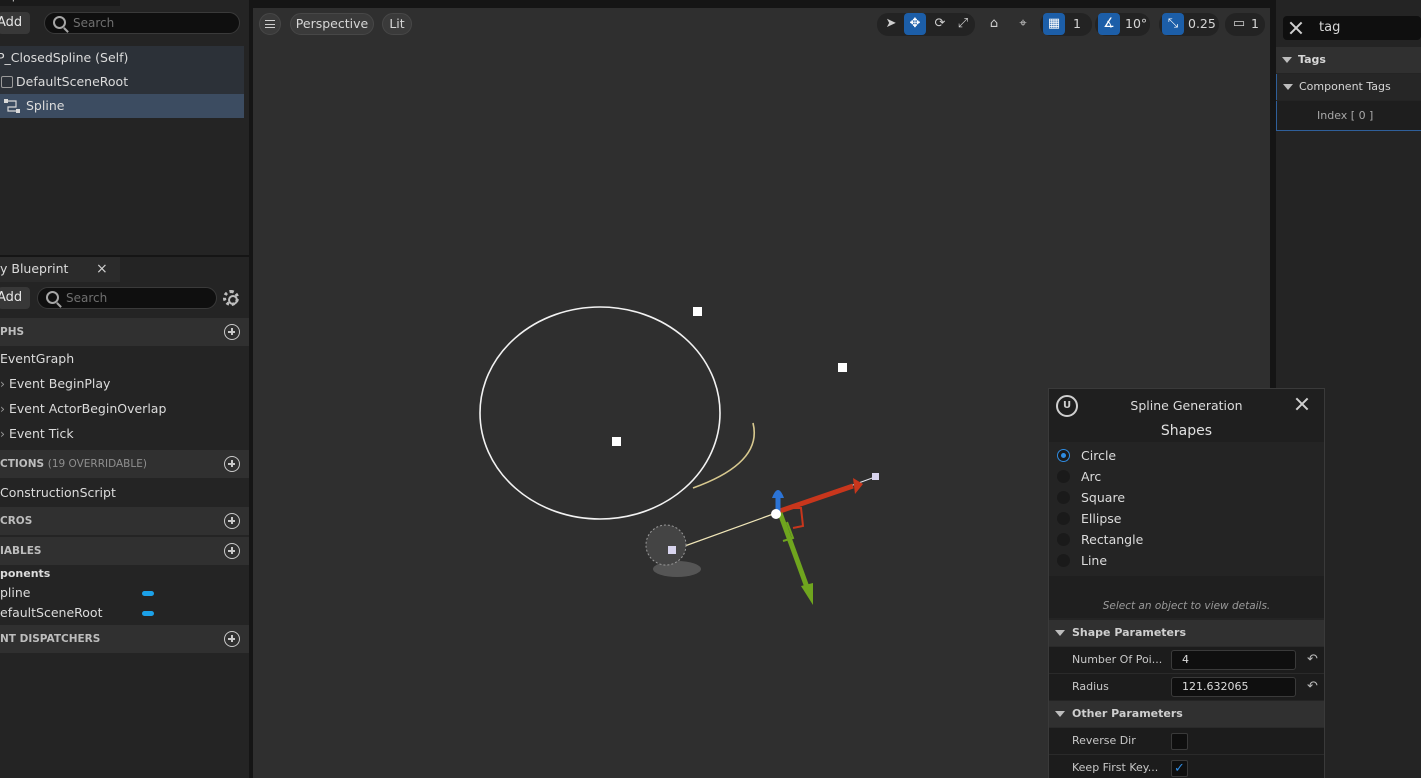  I want to click on surface-snap-icon: ⌖, so click(1023, 24).